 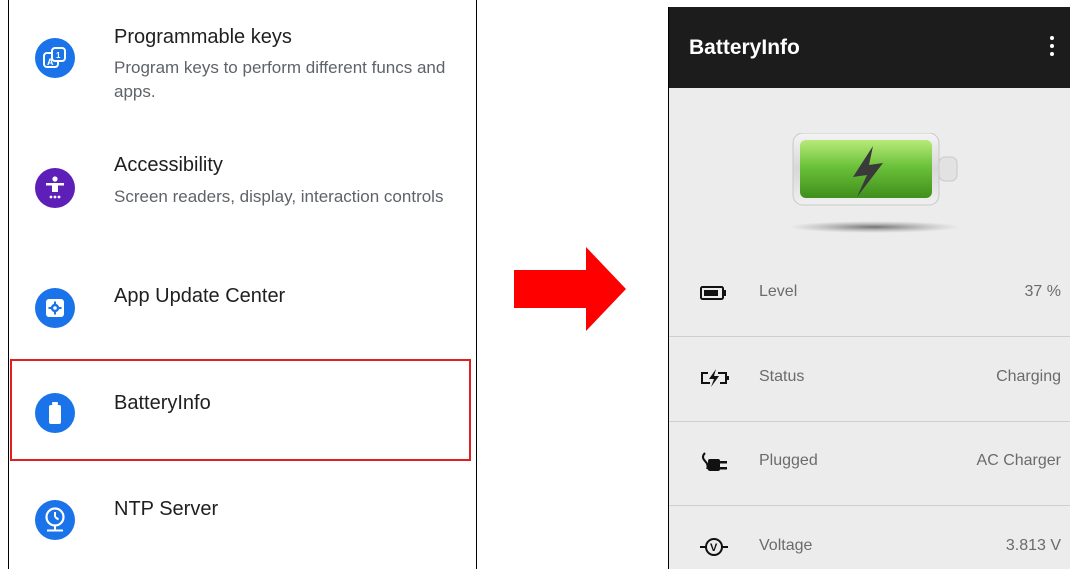 What do you see at coordinates (242, 310) in the screenshot?
I see `setting-item-app-update-center: App Update Center` at bounding box center [242, 310].